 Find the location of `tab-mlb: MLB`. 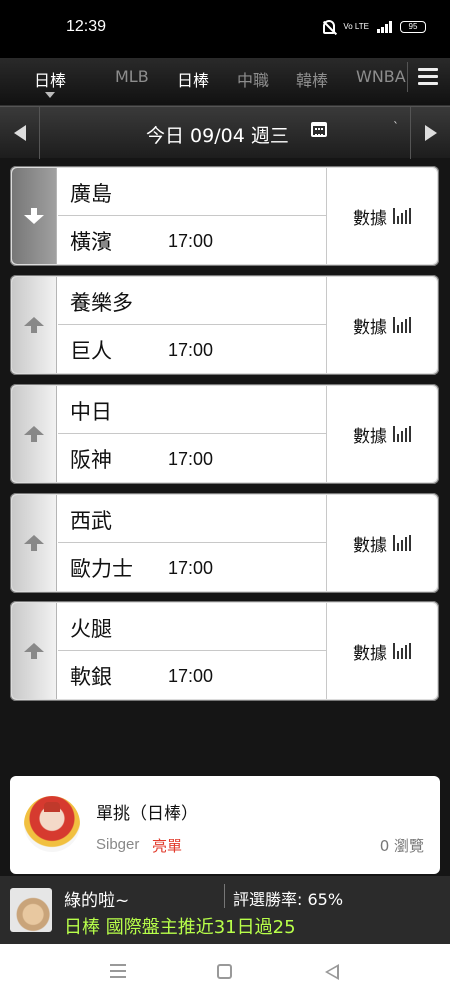

tab-mlb: MLB is located at coordinates (132, 76).